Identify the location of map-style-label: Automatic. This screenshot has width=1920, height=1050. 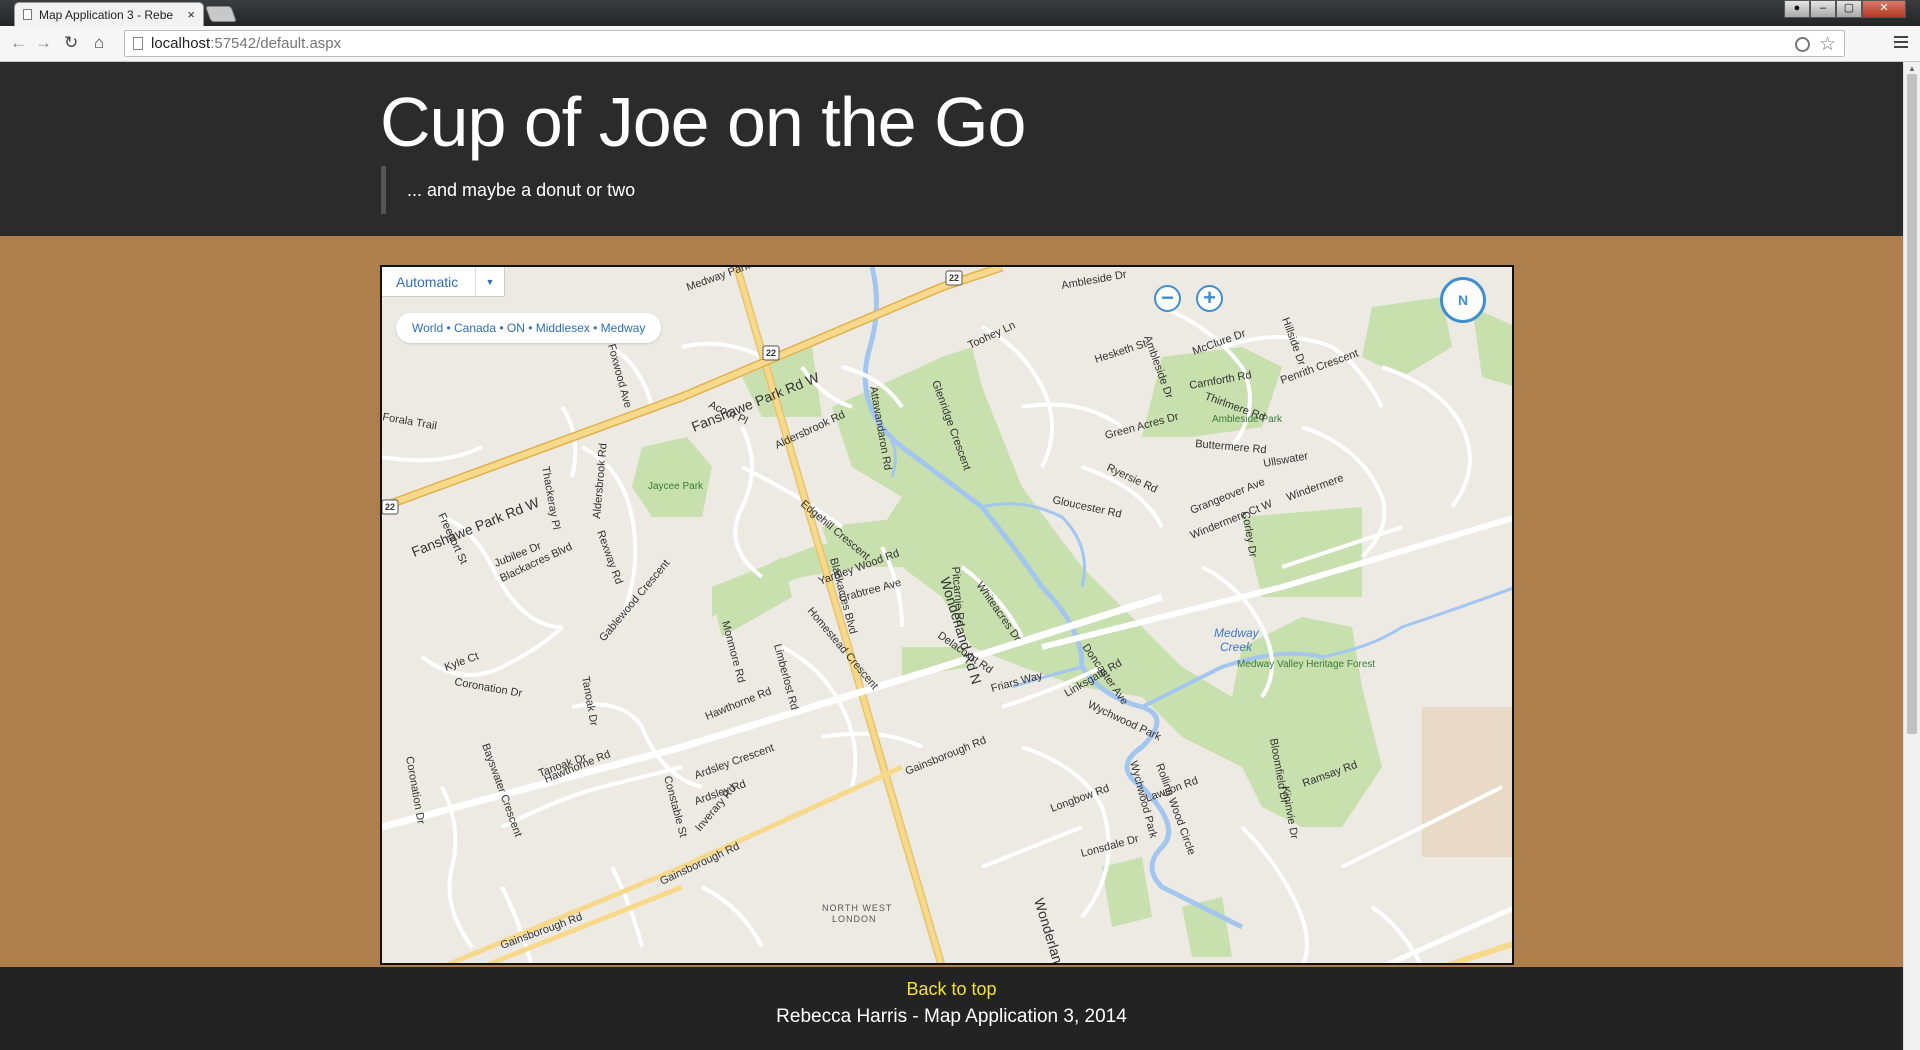
(429, 281).